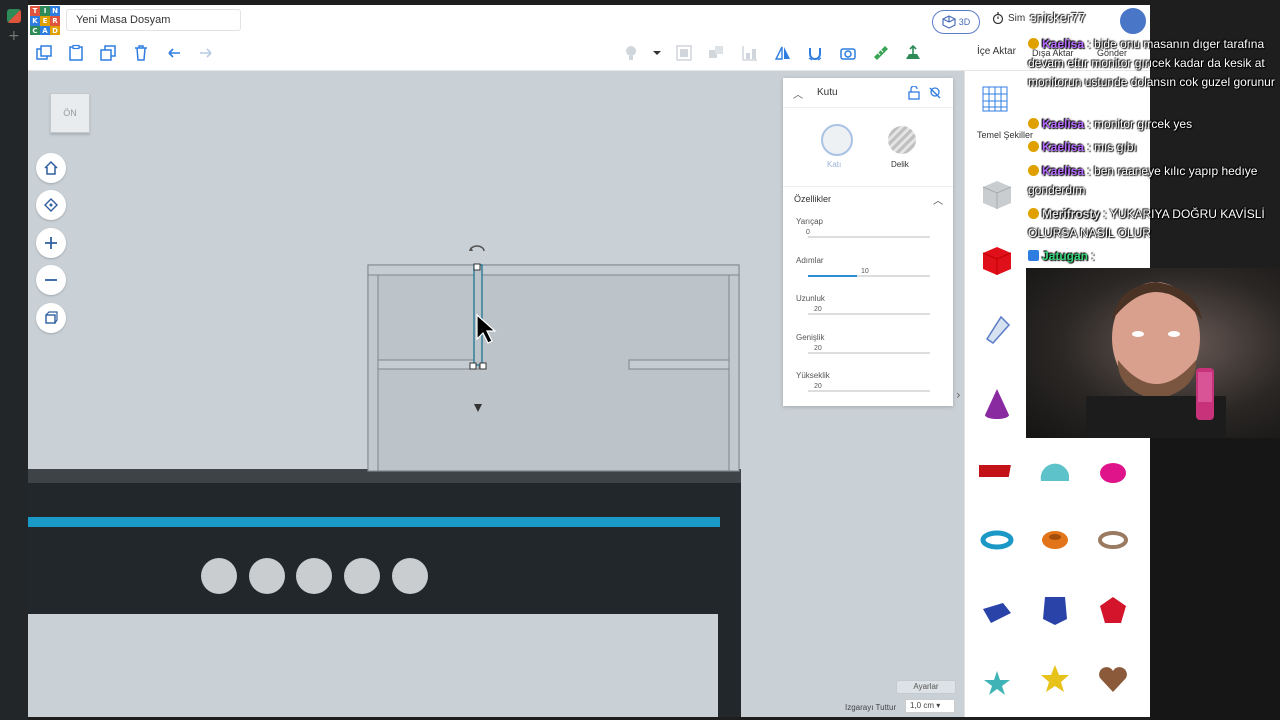  I want to click on stream-blank-area, so click(1215, 579).